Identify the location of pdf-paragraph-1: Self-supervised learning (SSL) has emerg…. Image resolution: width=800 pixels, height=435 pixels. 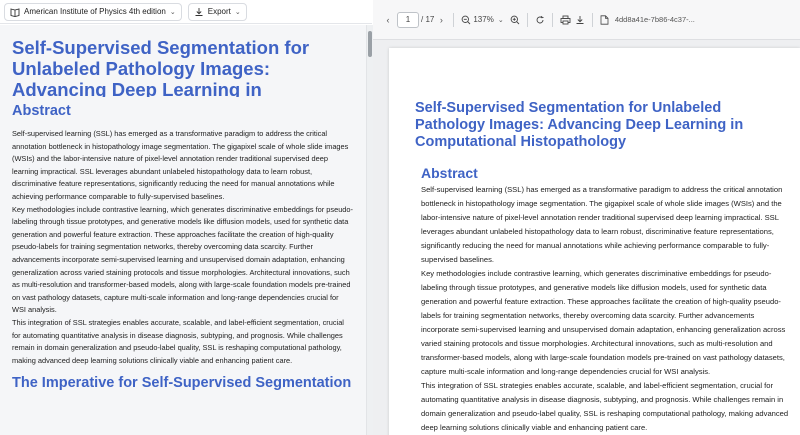
(602, 224).